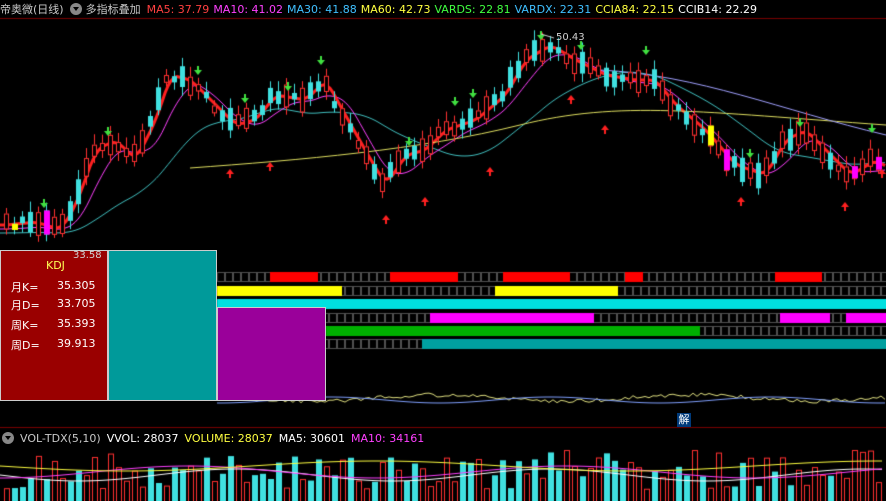 This screenshot has height=501, width=886. What do you see at coordinates (142, 438) in the screenshot?
I see `vvol-value: VVOL: 28037` at bounding box center [142, 438].